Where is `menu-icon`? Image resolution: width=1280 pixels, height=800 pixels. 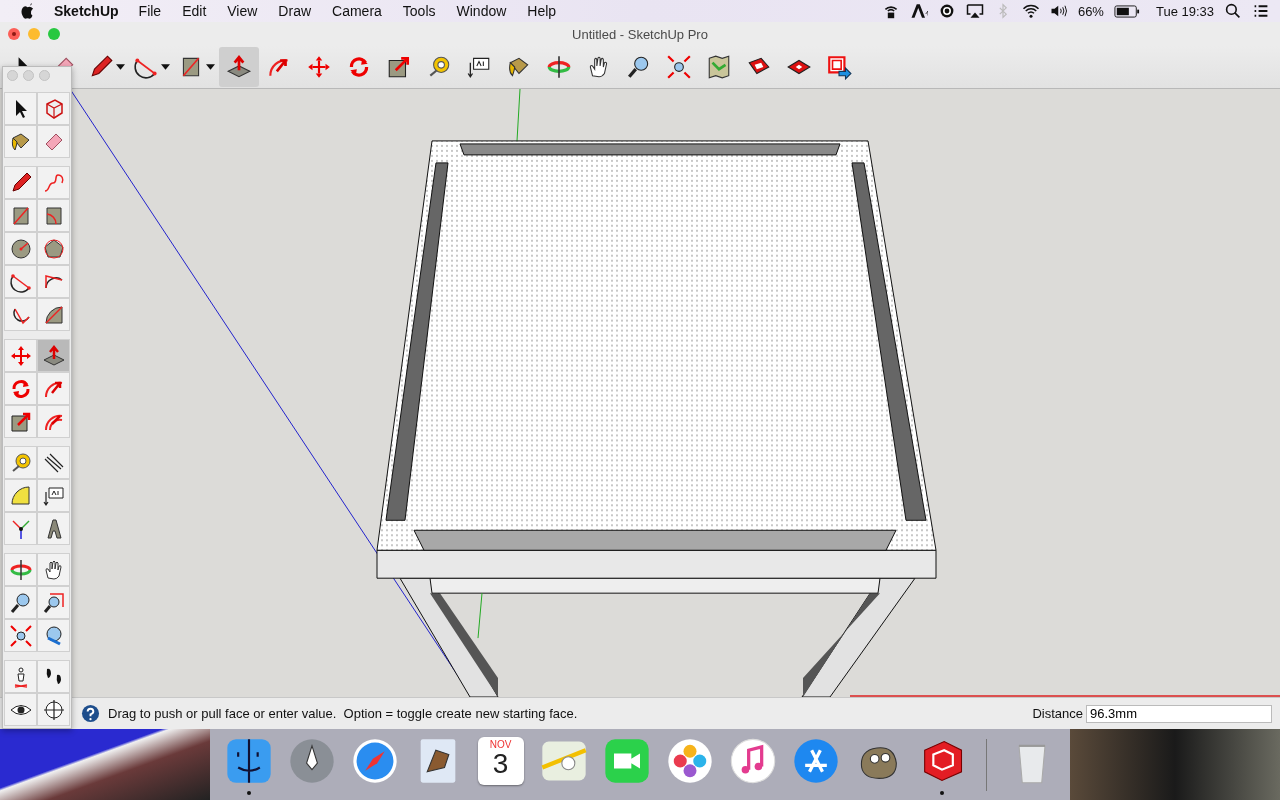
menu-icon is located at coordinates (1261, 11).